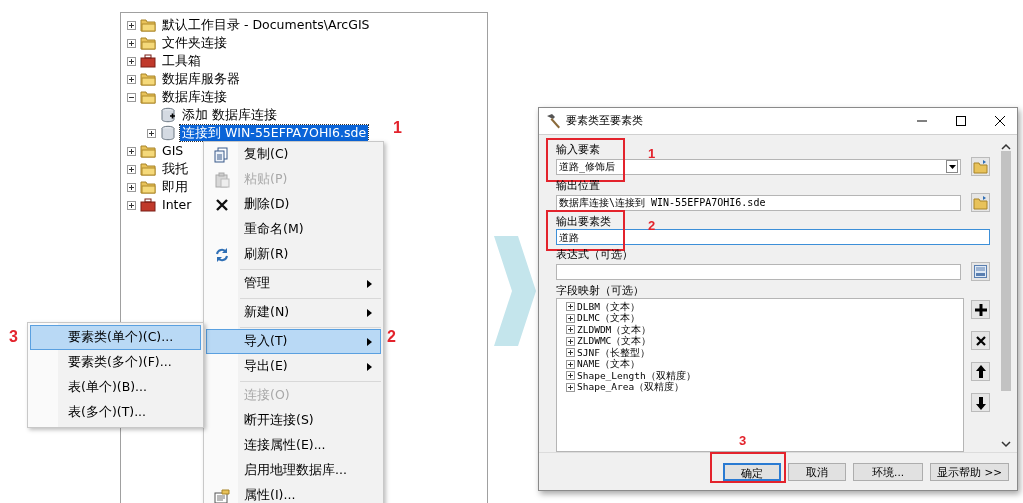  What do you see at coordinates (293, 229) in the screenshot?
I see `menu-item: 重命名(M)` at bounding box center [293, 229].